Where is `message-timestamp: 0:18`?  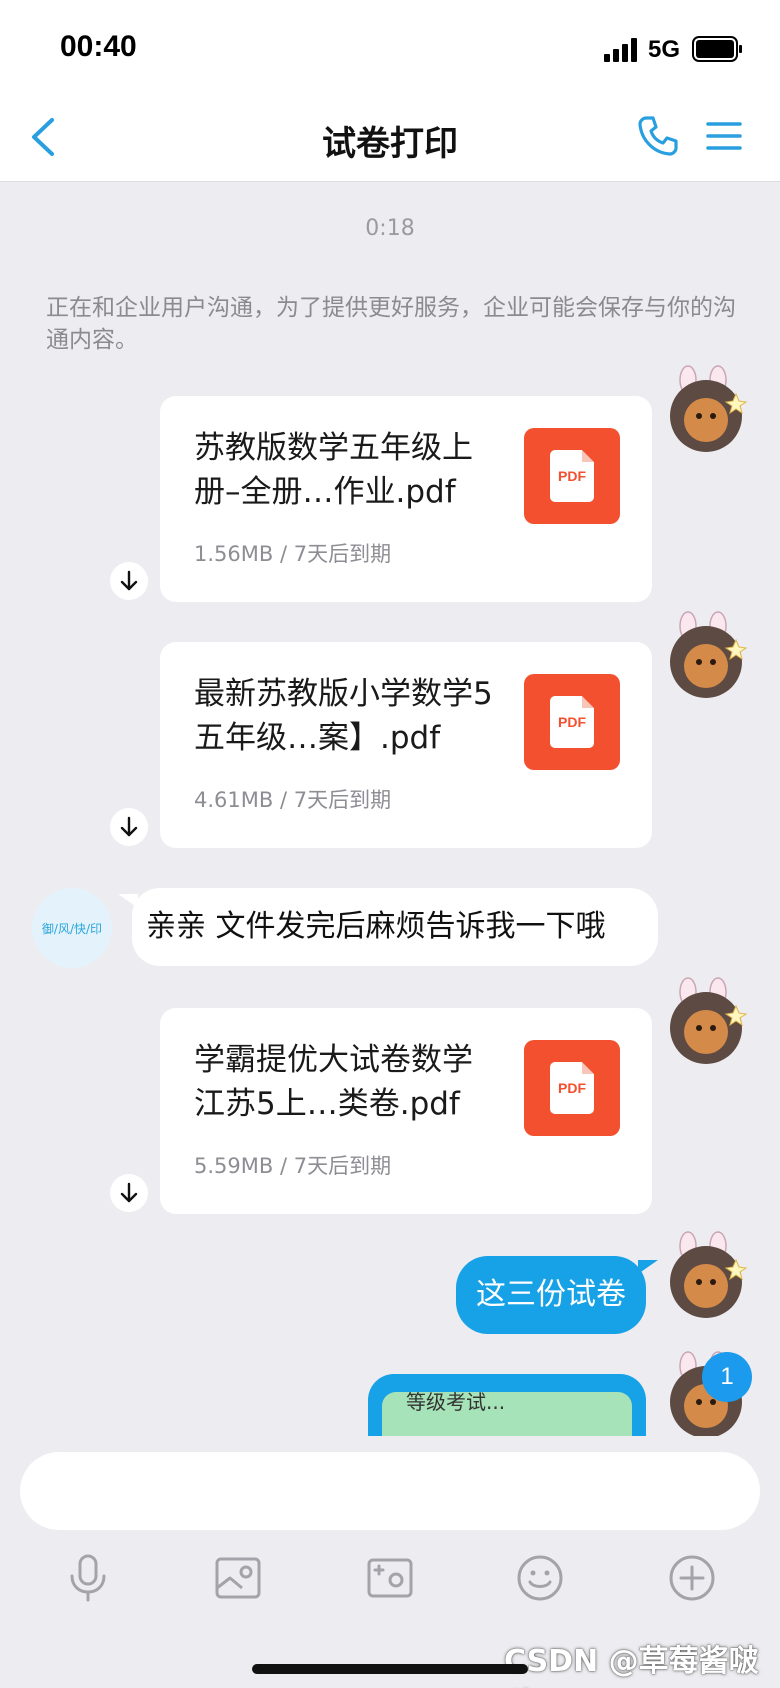 message-timestamp: 0:18 is located at coordinates (390, 228).